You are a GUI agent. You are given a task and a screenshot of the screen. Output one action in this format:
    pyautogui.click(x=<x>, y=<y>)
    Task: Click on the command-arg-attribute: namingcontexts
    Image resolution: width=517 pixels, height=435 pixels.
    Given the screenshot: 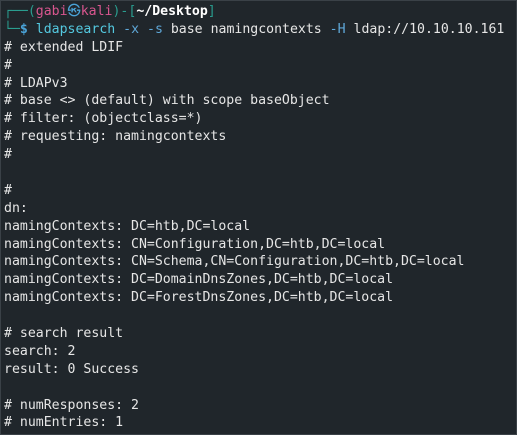 What is the action you would take?
    pyautogui.click(x=266, y=29)
    